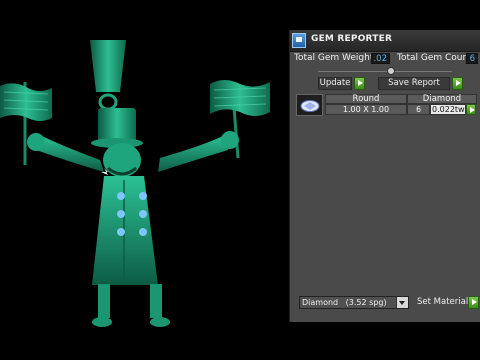  Describe the element at coordinates (309, 105) in the screenshot. I see `round-gem-icon` at that location.